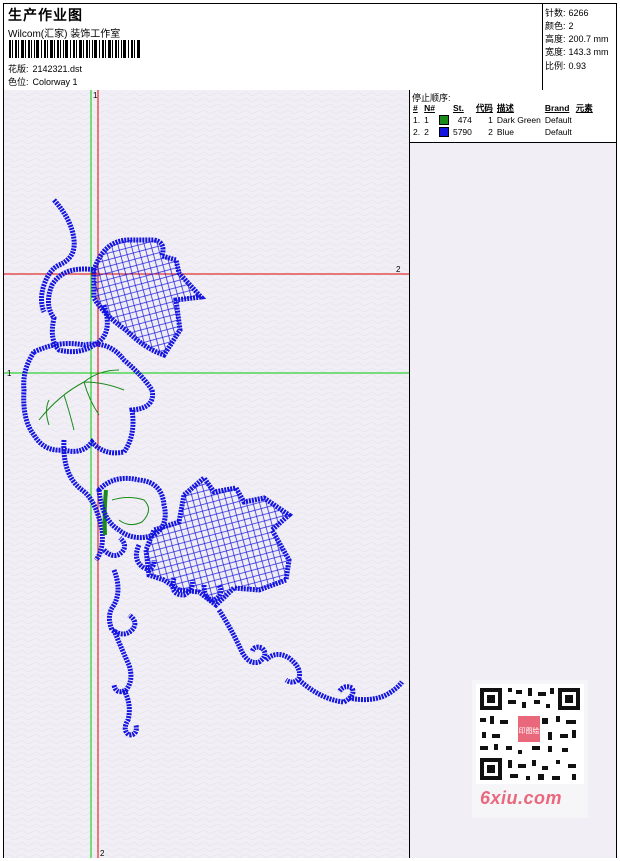  I want to click on worksheet-title: 生产作业图, so click(45, 15).